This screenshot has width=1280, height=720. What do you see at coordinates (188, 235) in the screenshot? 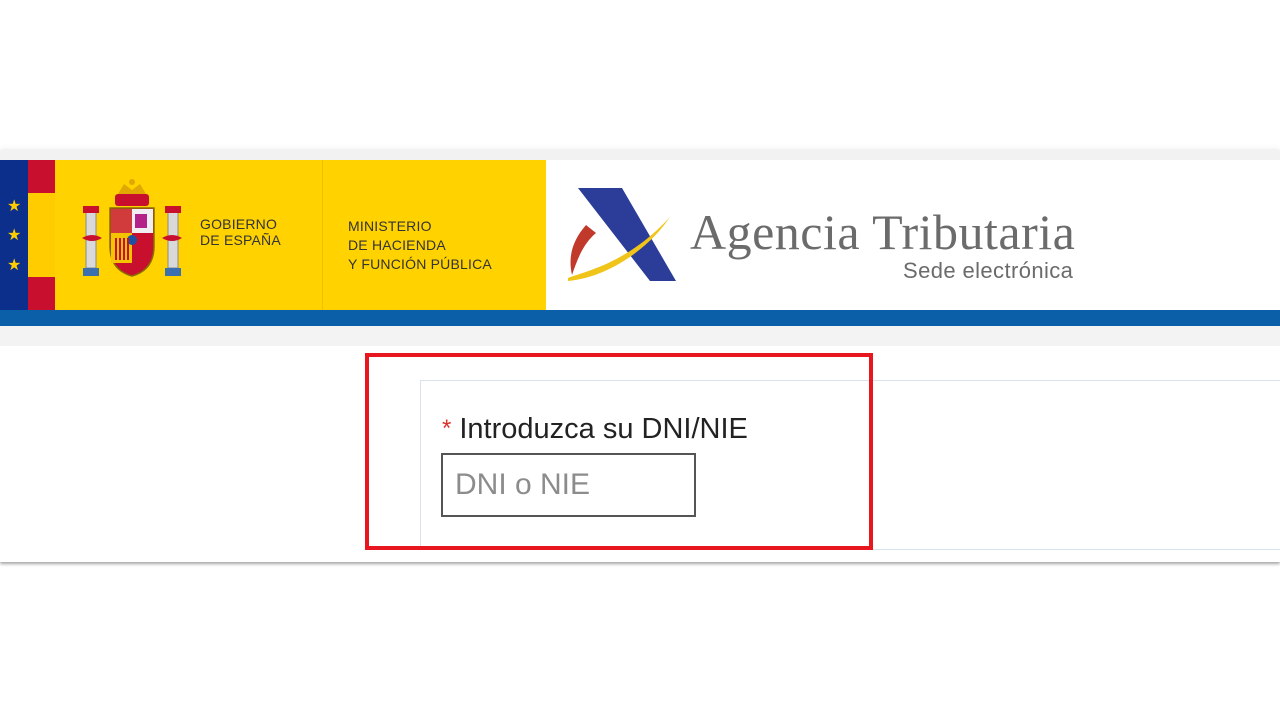
I see `government-logo-block: GOBIERNO DE ESPAÑA` at bounding box center [188, 235].